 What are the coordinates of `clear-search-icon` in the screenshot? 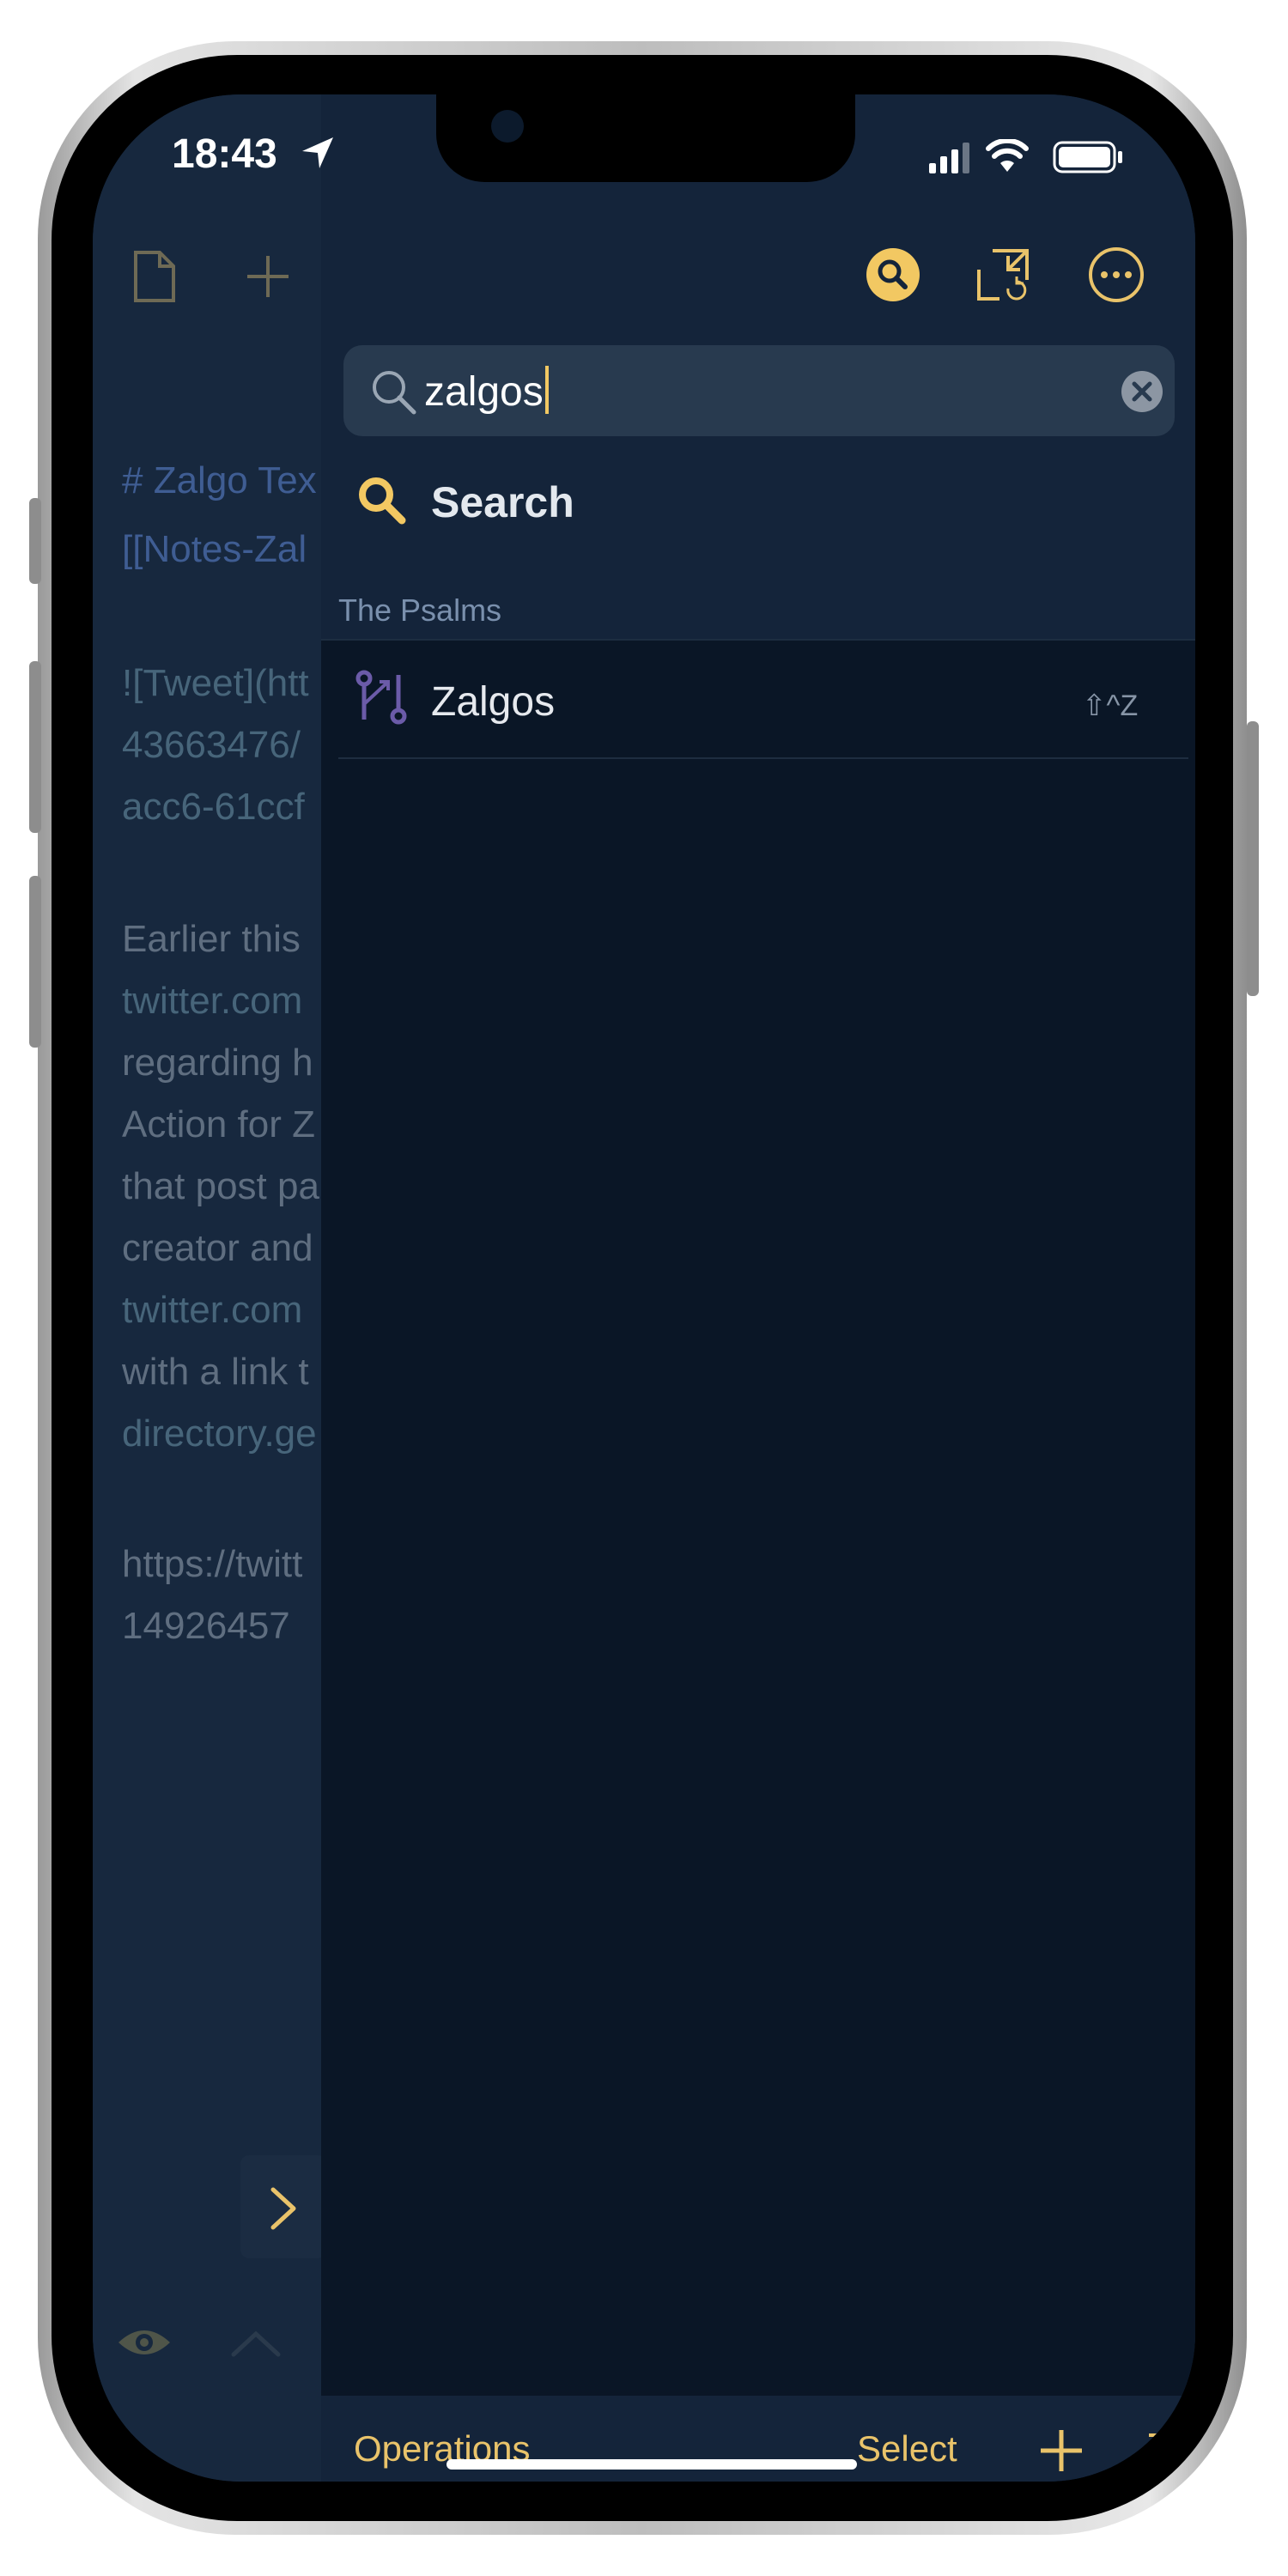 It's located at (1142, 391).